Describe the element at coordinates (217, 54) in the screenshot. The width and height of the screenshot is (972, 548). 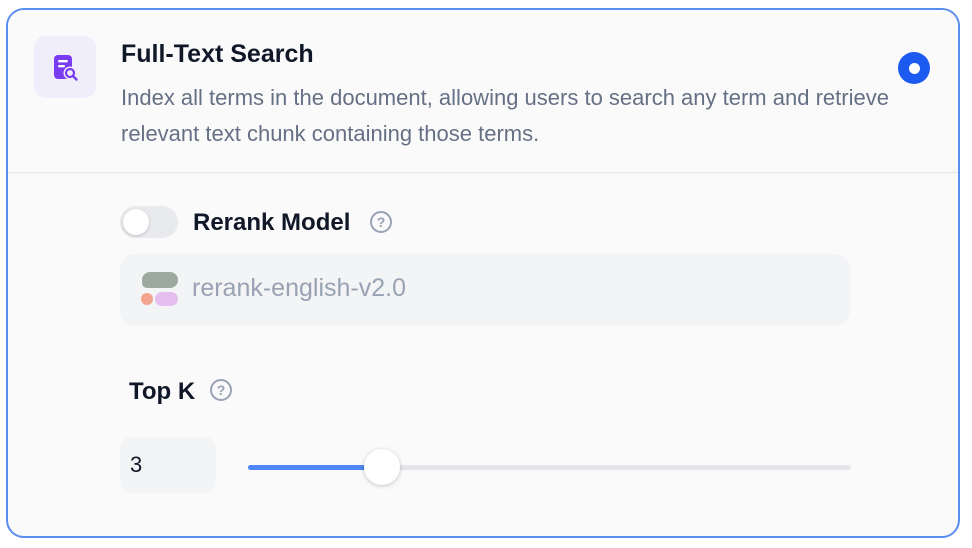
I see `option-title: Full-Text Search` at that location.